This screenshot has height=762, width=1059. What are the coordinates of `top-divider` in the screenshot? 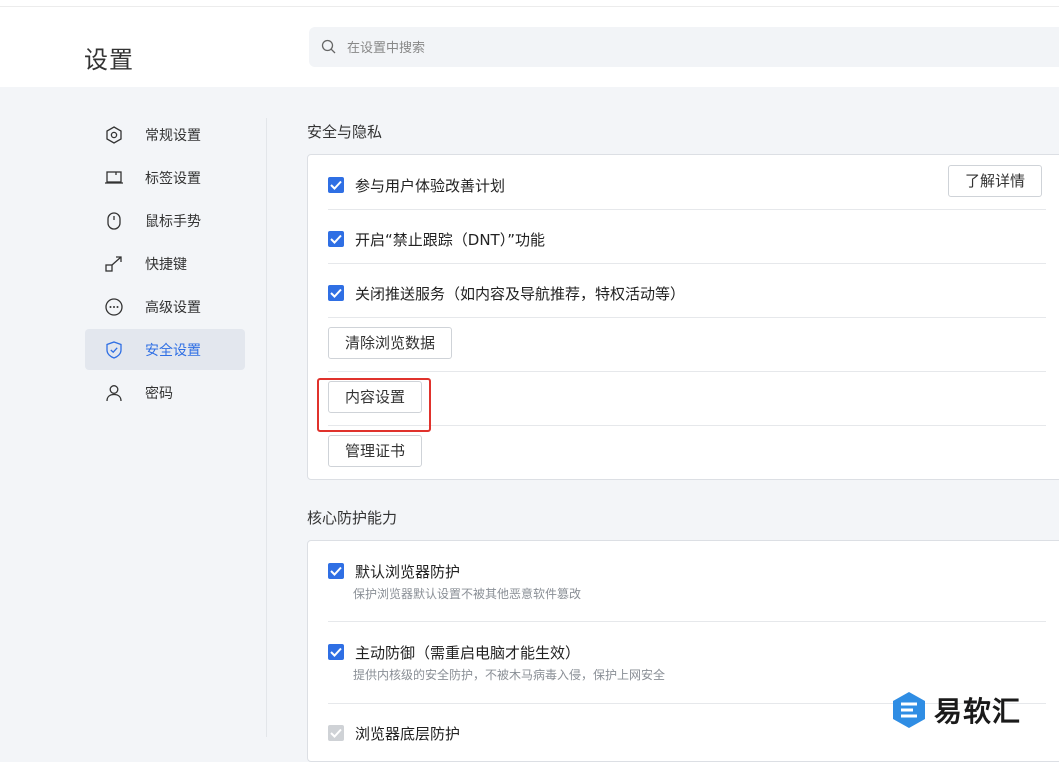 It's located at (529, 6).